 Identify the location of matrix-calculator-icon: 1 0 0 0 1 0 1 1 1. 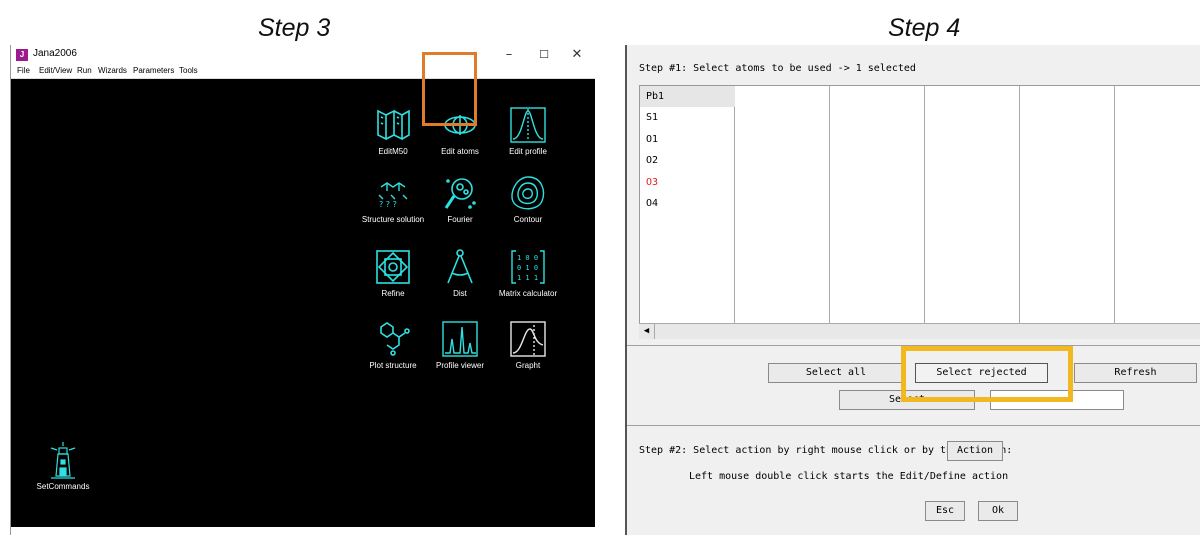
(528, 267).